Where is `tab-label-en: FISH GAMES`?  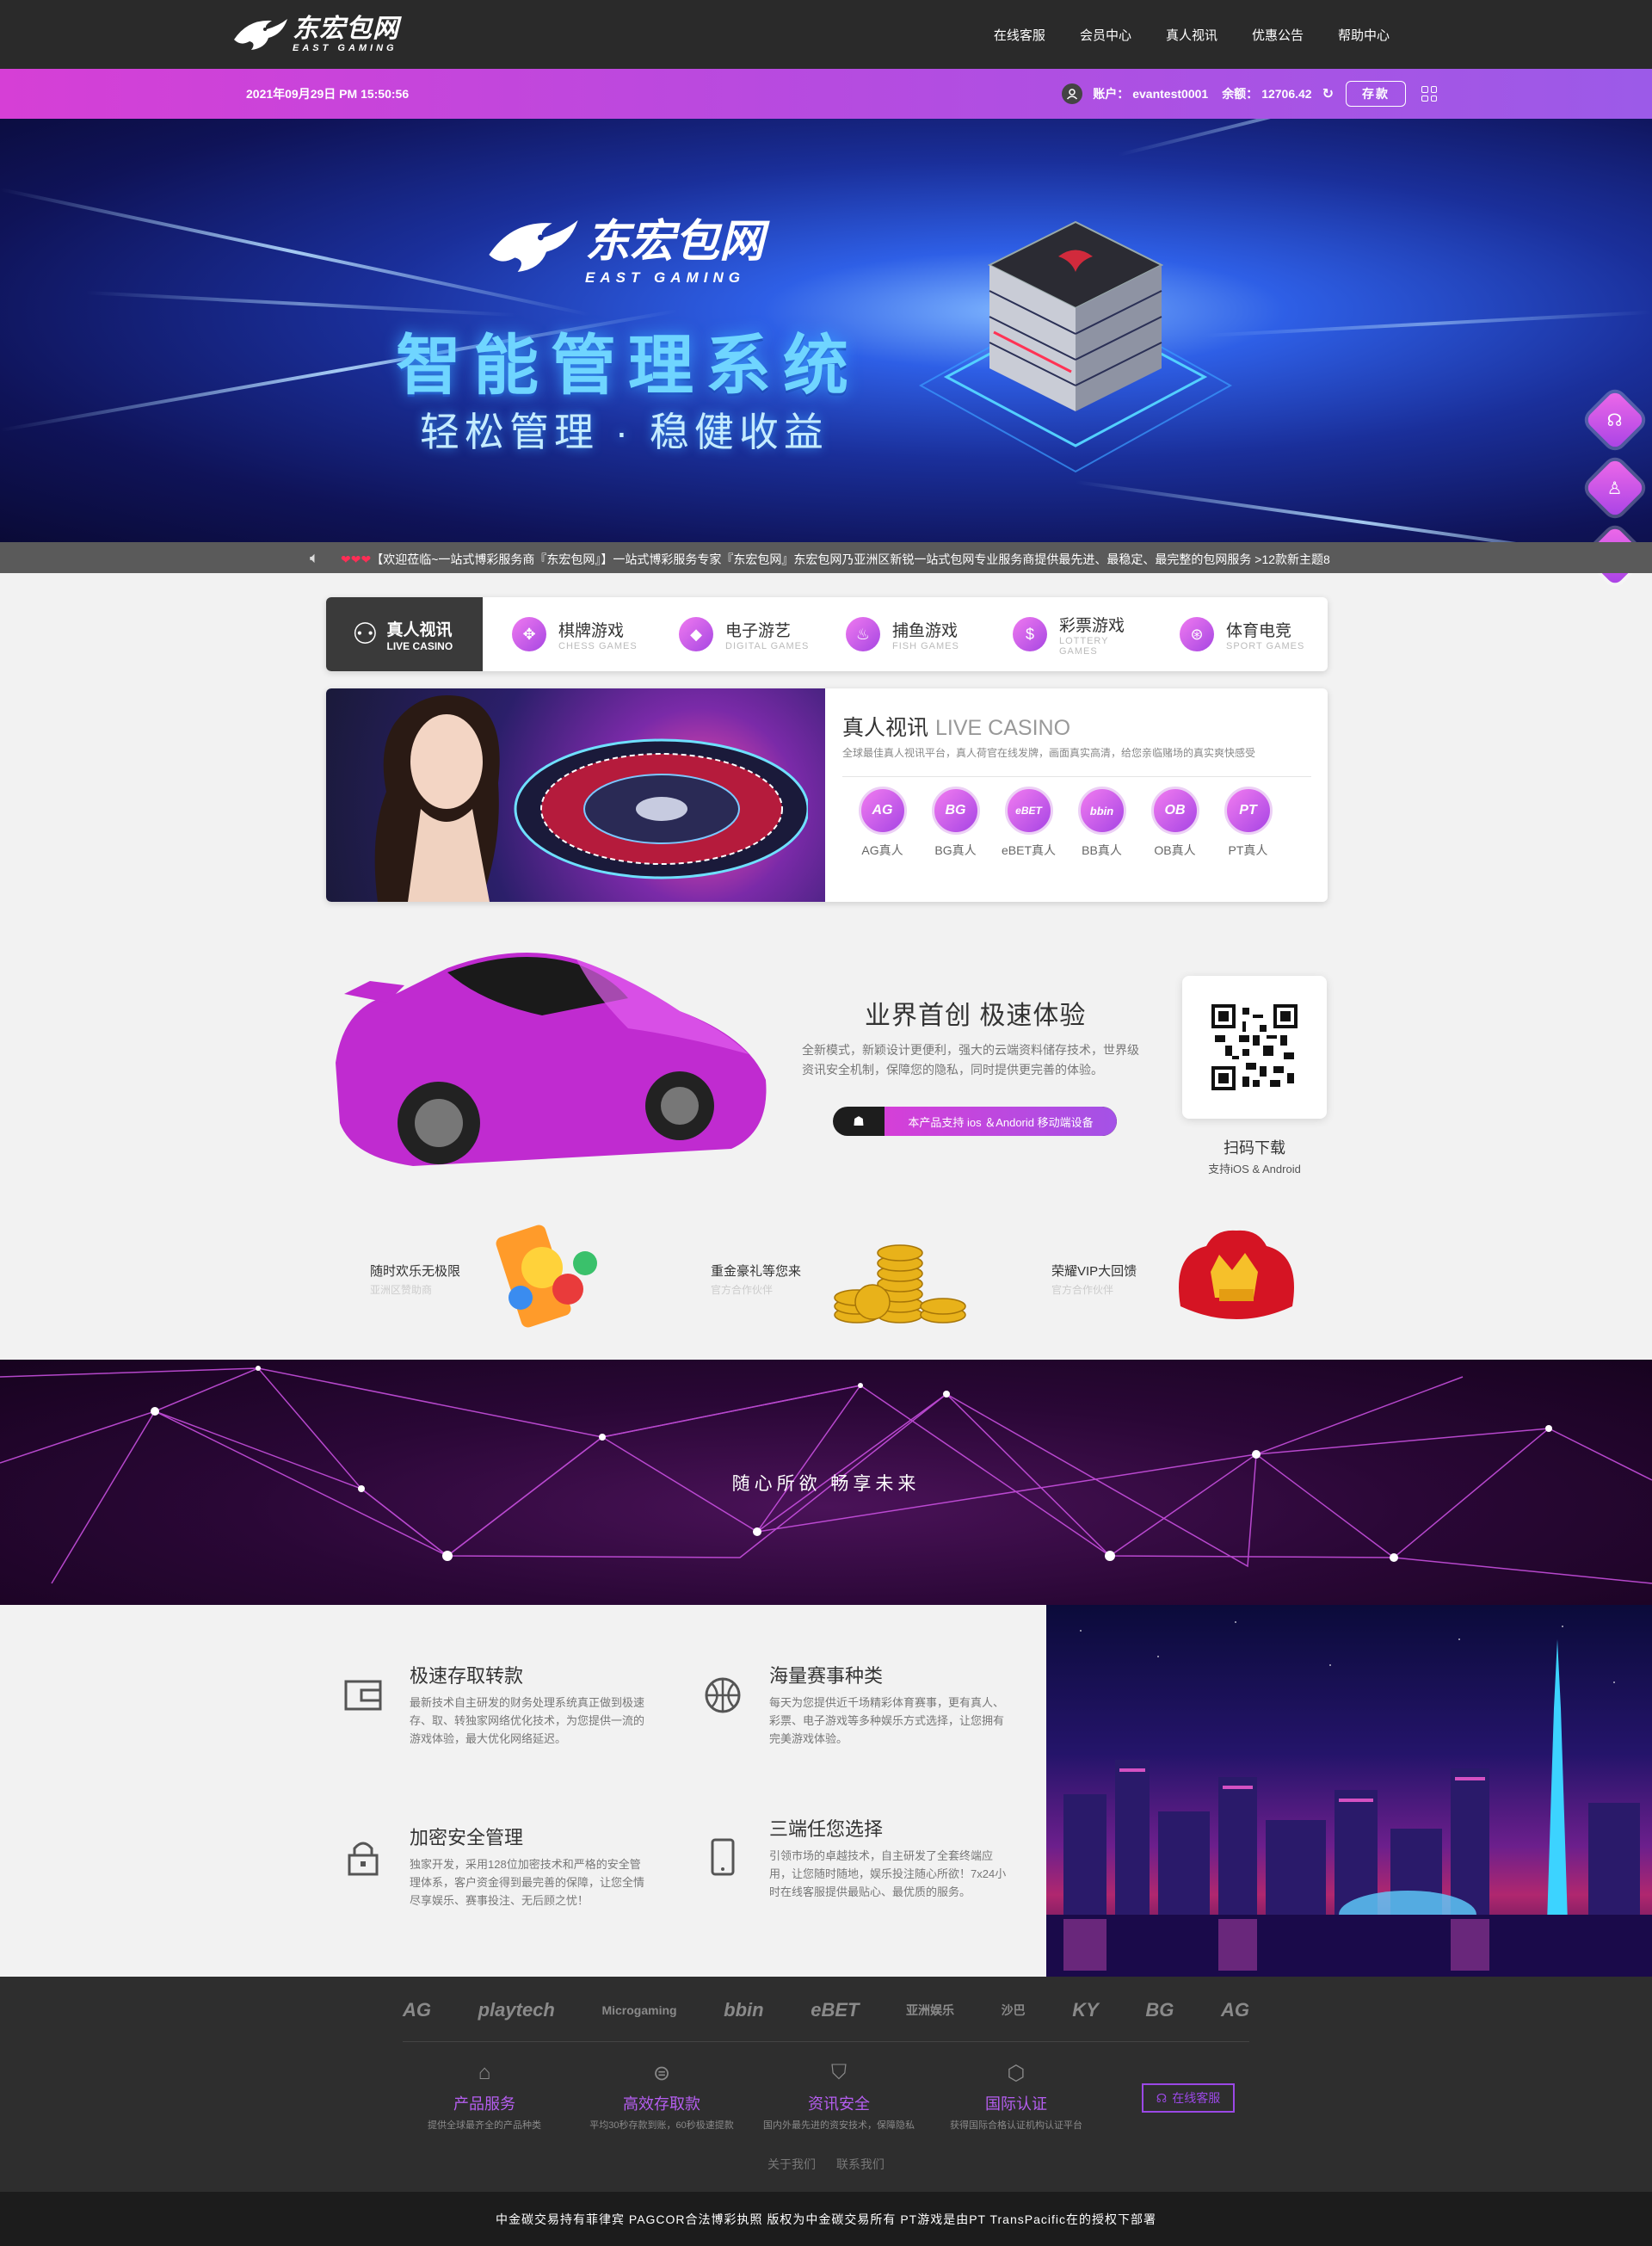
tab-label-en: FISH GAMES is located at coordinates (925, 645).